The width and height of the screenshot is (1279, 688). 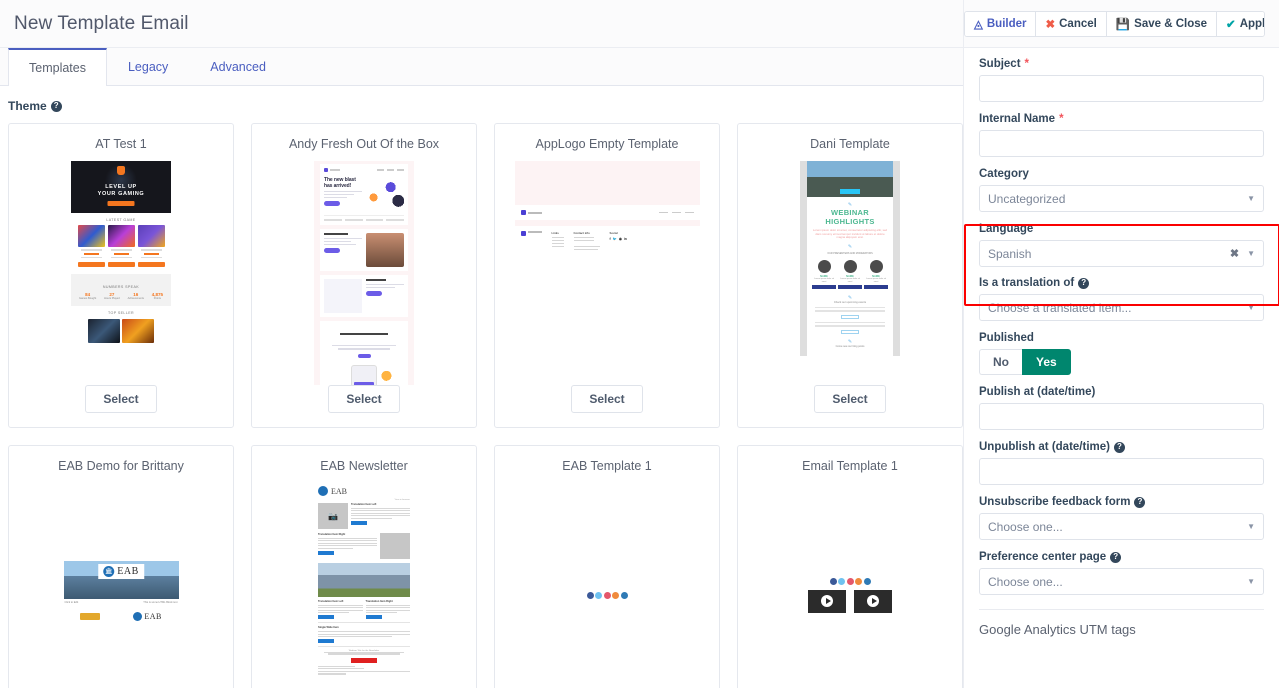 I want to click on subject-field-group: Subject *, so click(x=1121, y=80).